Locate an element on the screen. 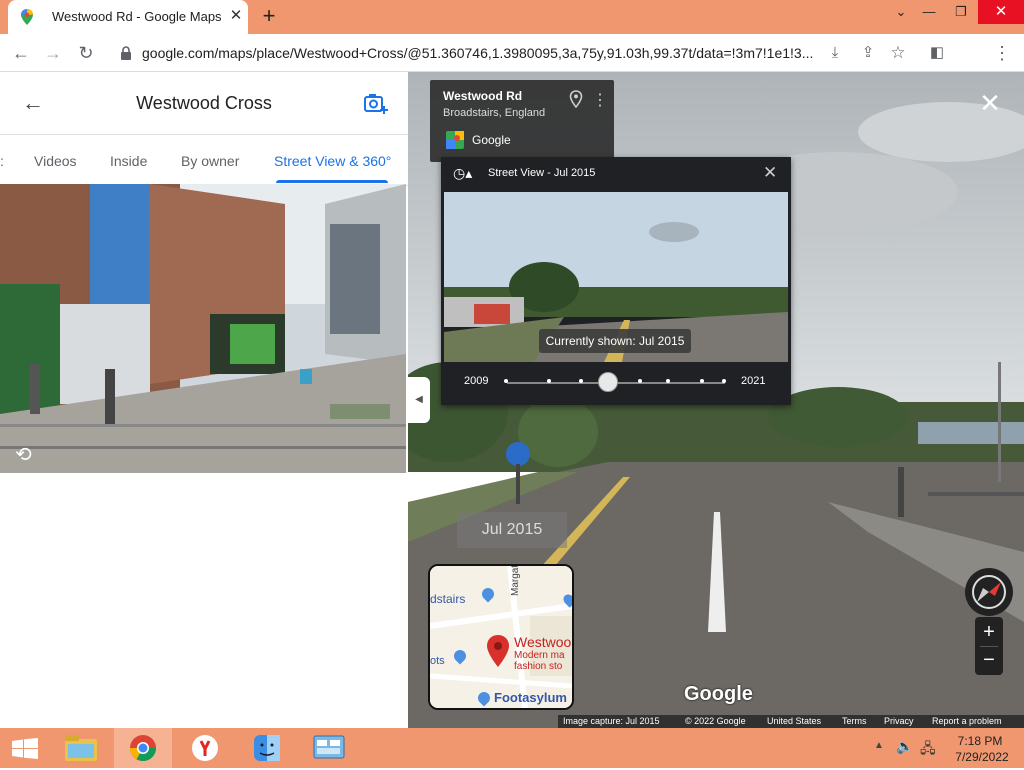  provider-label: Google is located at coordinates (491, 140).